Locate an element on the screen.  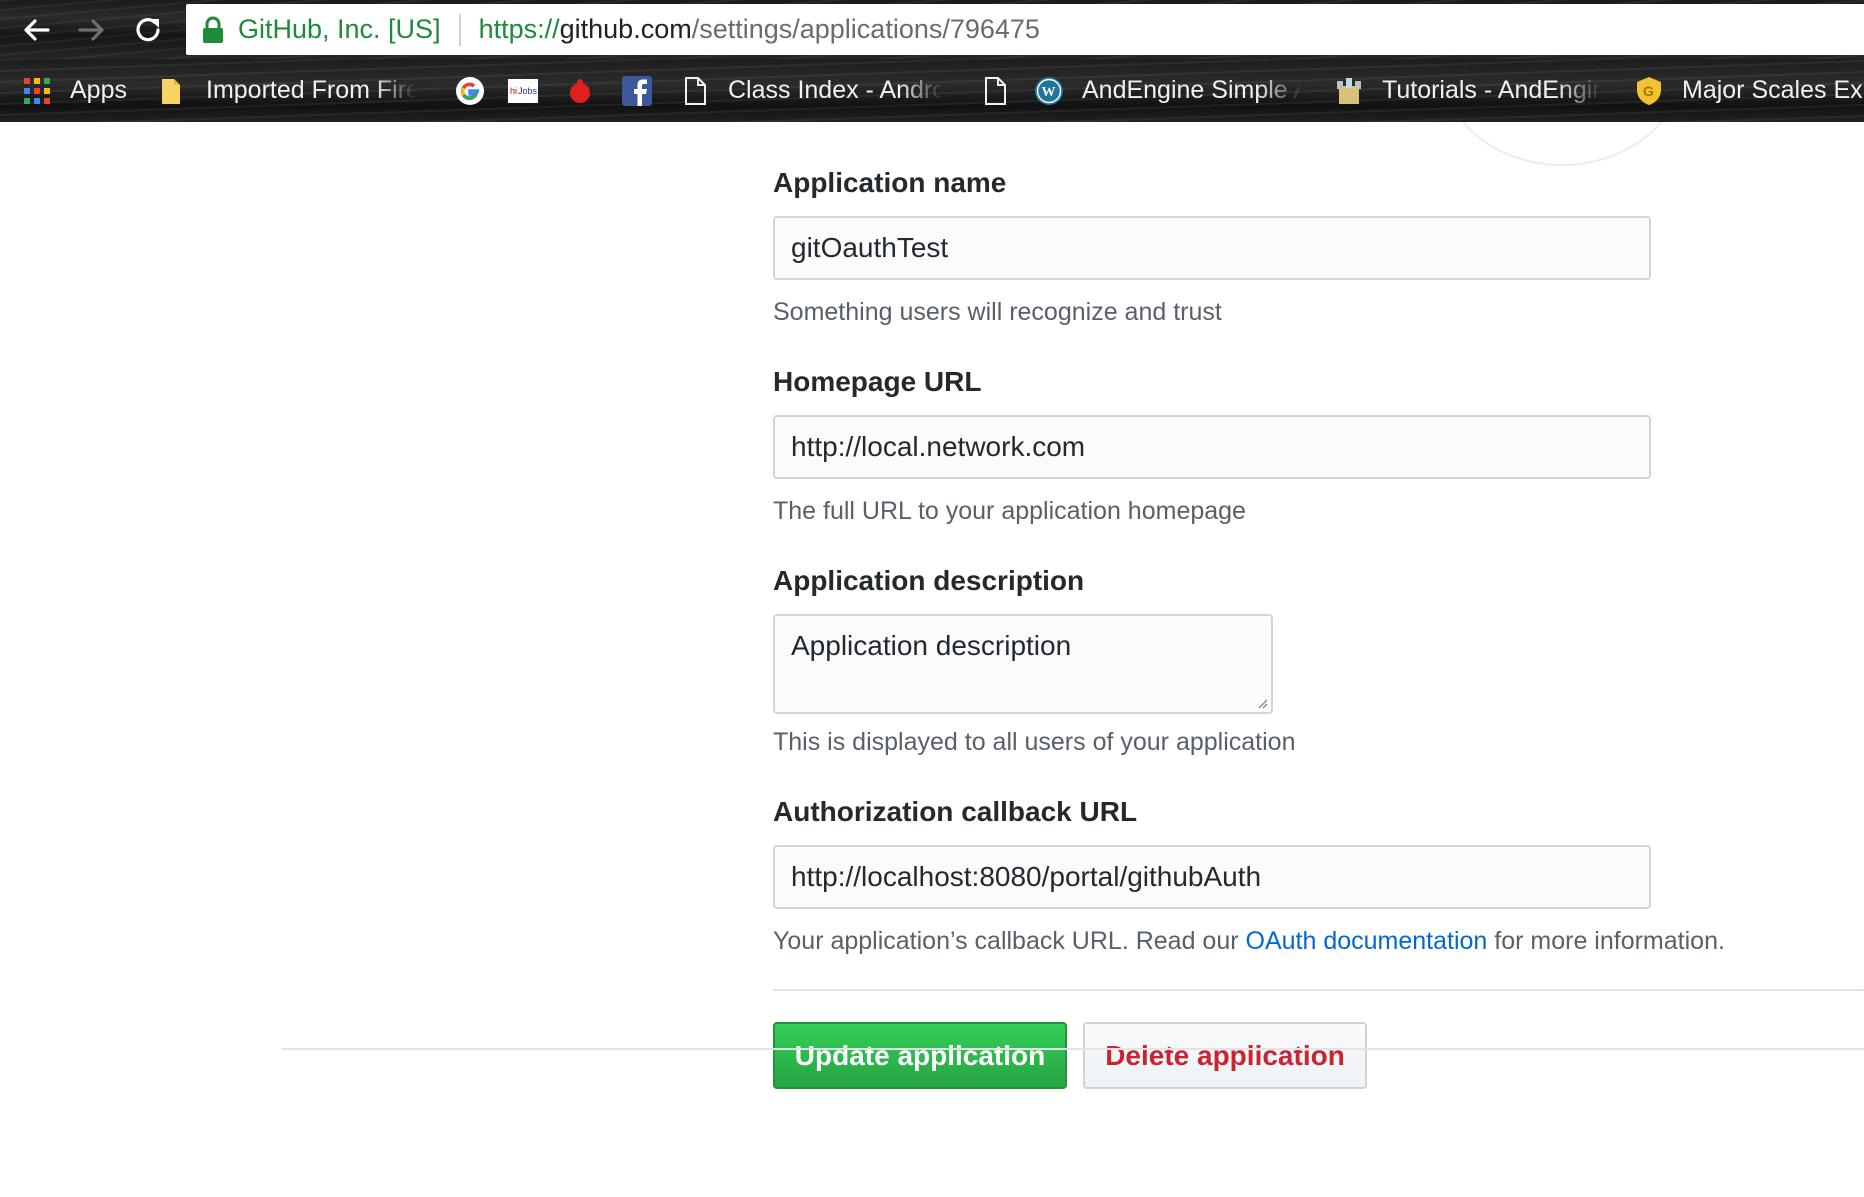
form-divider is located at coordinates (1318, 990).